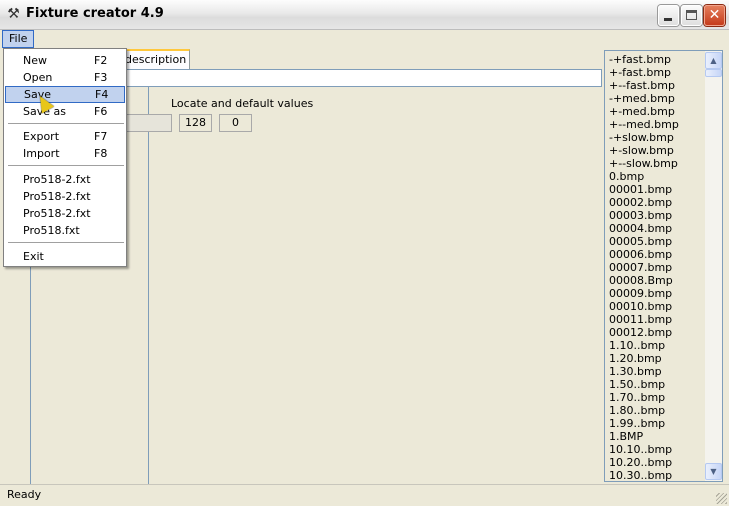  Describe the element at coordinates (713, 266) in the screenshot. I see `image-list-scrollbar: ▲ ▼` at that location.